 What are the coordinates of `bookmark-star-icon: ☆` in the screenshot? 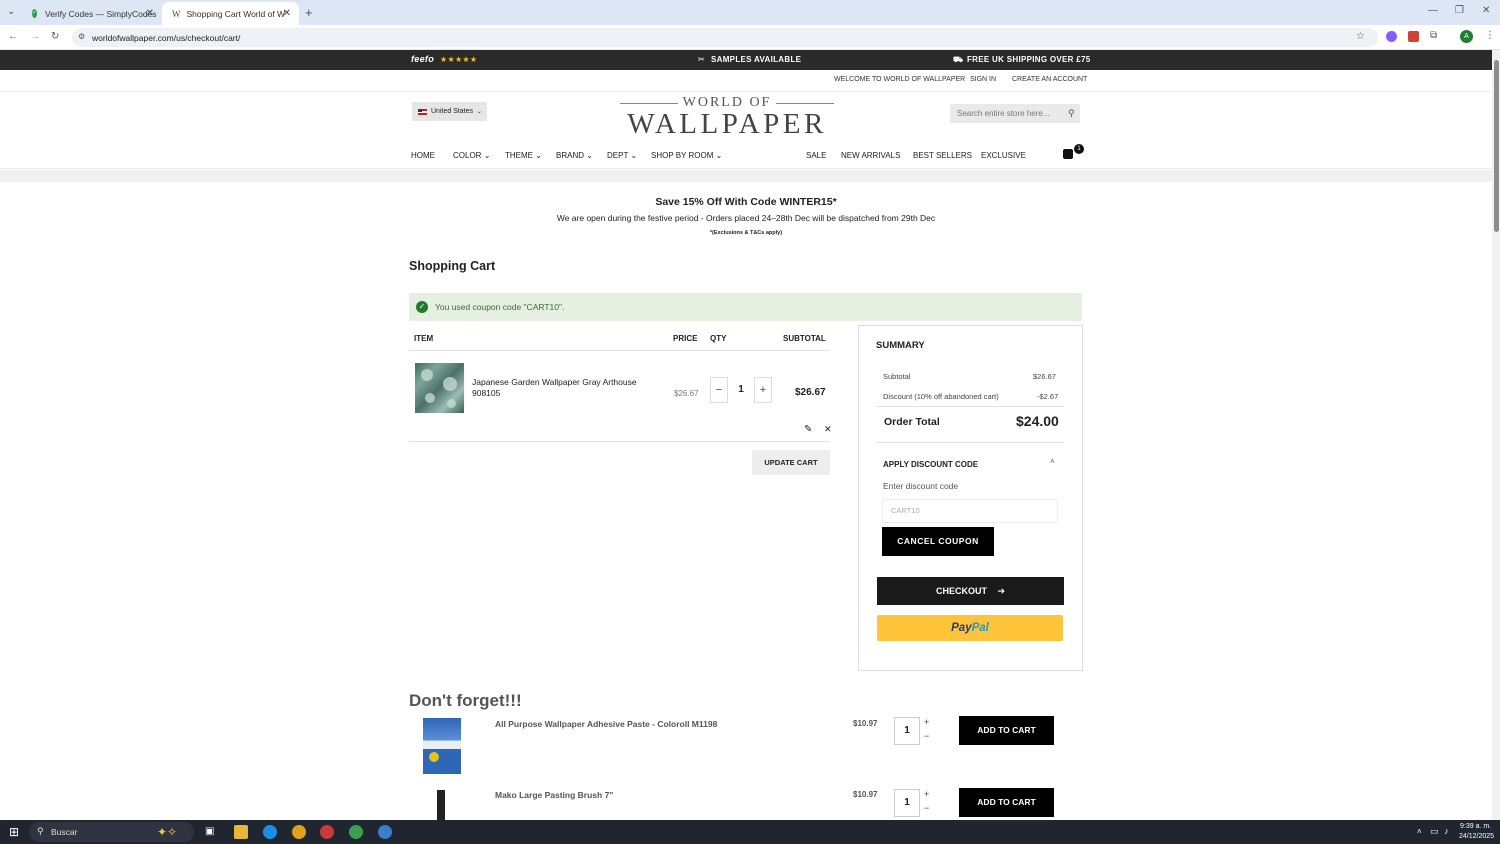 It's located at (1360, 37).